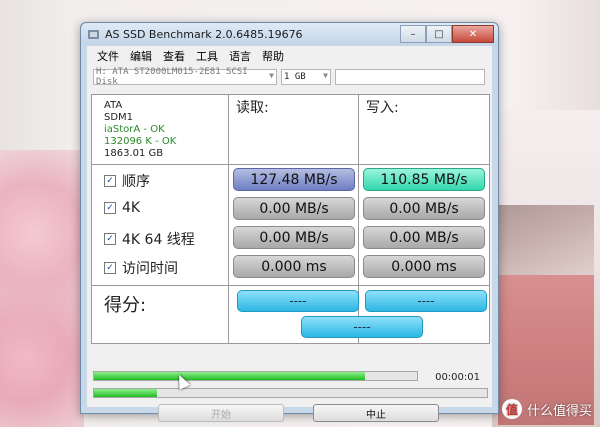  What do you see at coordinates (294, 208) in the screenshot?
I see `4k-read-value: 0.00 MB/s` at bounding box center [294, 208].